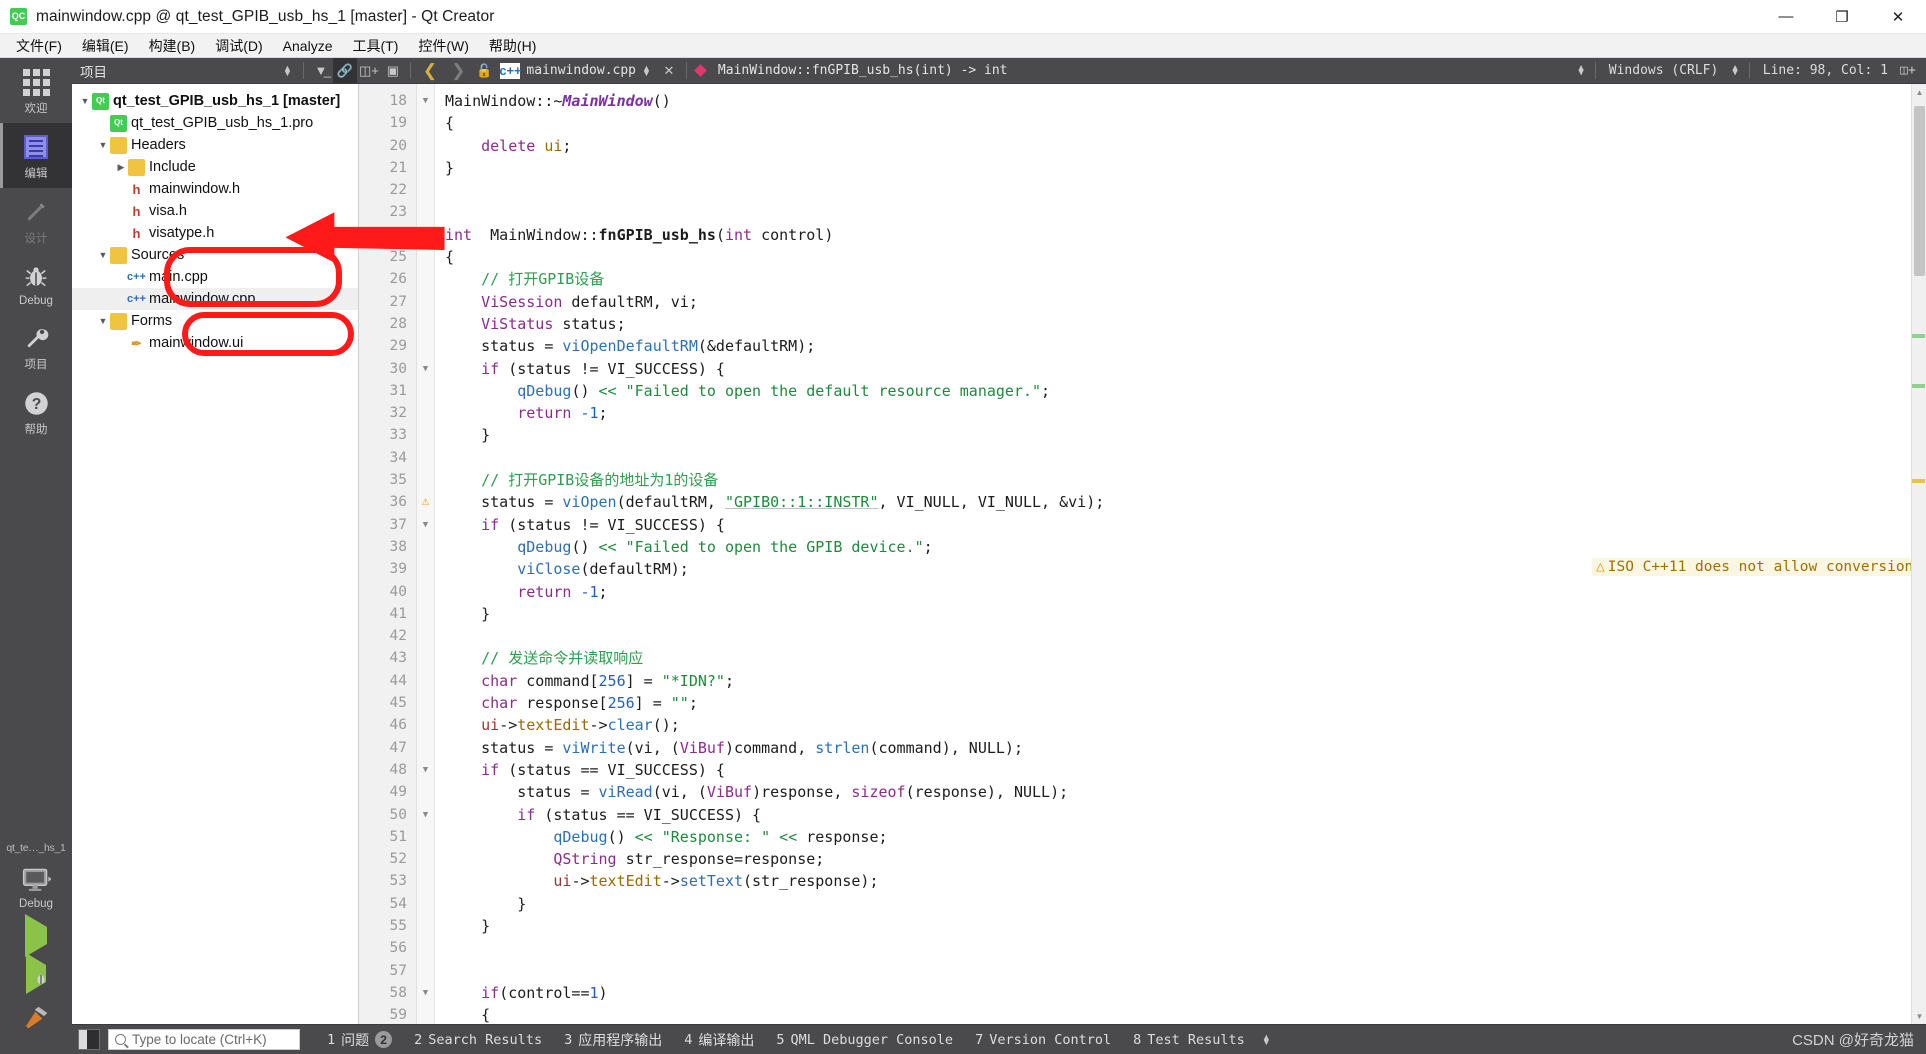  I want to click on menu-analyze: Analyze, so click(308, 46).